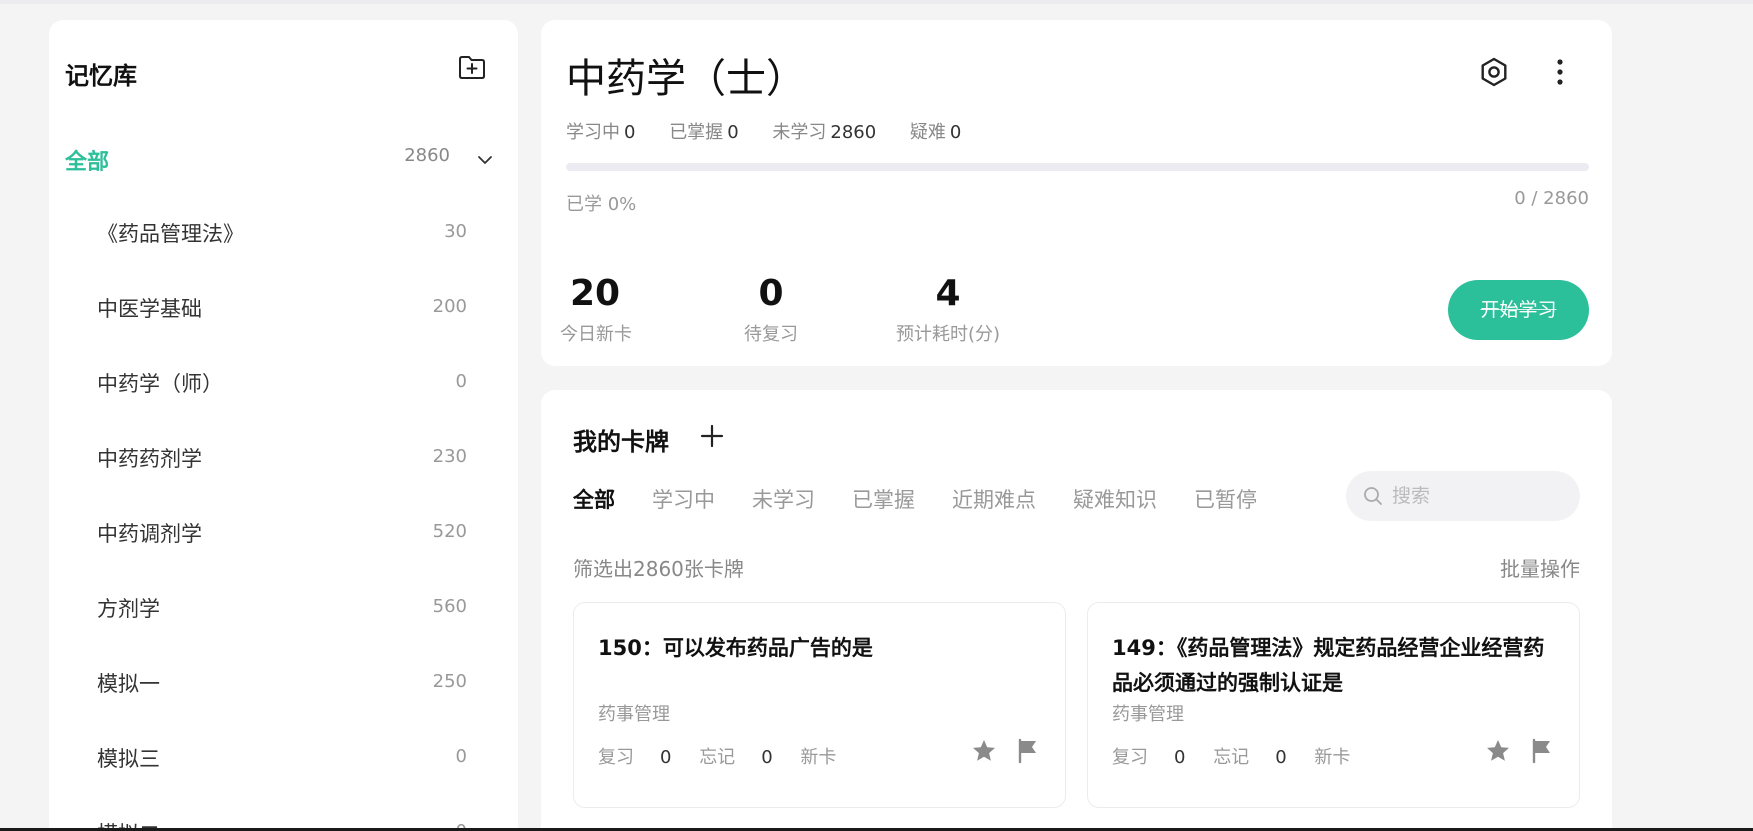 Image resolution: width=1753 pixels, height=831 pixels. I want to click on sidebar-item-count: 250, so click(449, 681).